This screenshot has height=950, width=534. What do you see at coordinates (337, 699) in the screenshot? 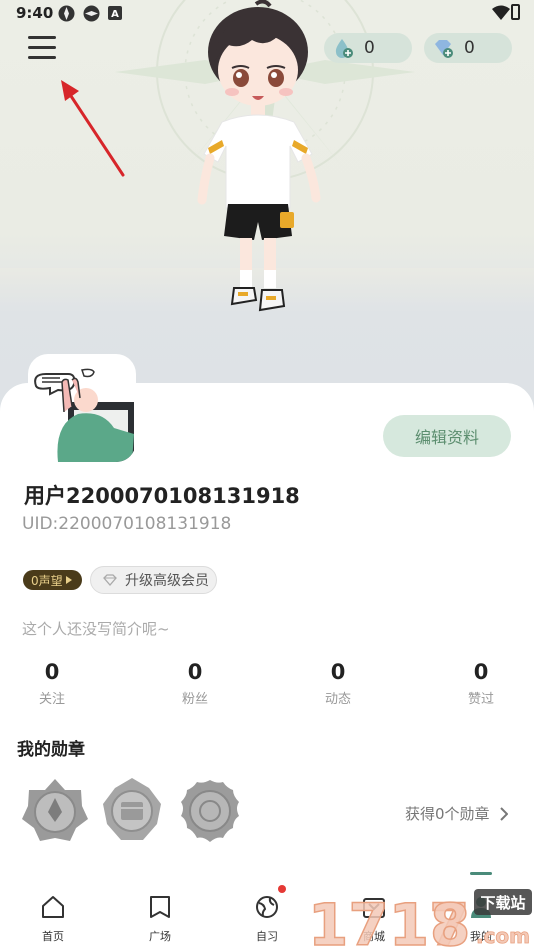
I see `stat-label: 动态` at bounding box center [337, 699].